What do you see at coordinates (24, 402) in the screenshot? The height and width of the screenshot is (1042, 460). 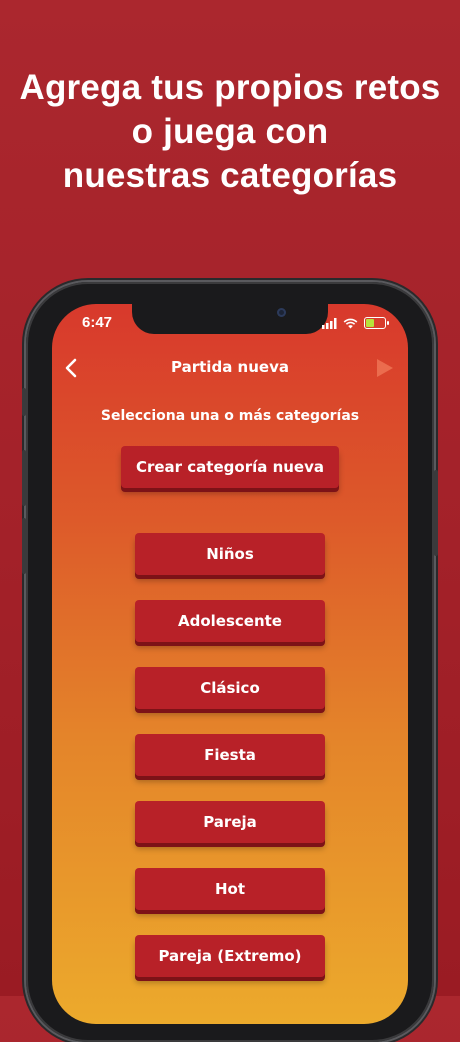 I see `phone-mute-switch` at bounding box center [24, 402].